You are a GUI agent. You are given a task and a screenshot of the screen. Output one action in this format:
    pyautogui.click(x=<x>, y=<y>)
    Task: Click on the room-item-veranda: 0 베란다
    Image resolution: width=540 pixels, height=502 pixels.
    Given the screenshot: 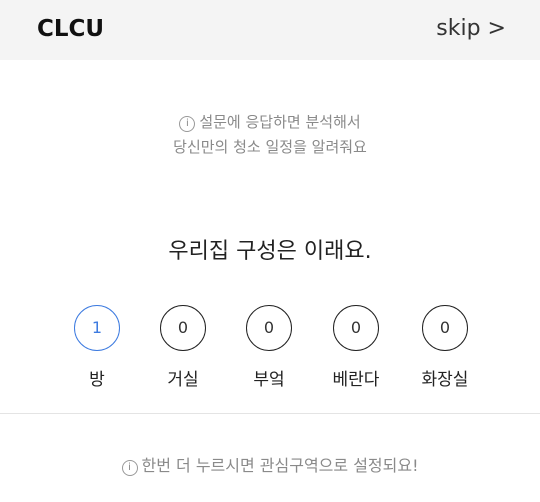 What is the action you would take?
    pyautogui.click(x=356, y=347)
    